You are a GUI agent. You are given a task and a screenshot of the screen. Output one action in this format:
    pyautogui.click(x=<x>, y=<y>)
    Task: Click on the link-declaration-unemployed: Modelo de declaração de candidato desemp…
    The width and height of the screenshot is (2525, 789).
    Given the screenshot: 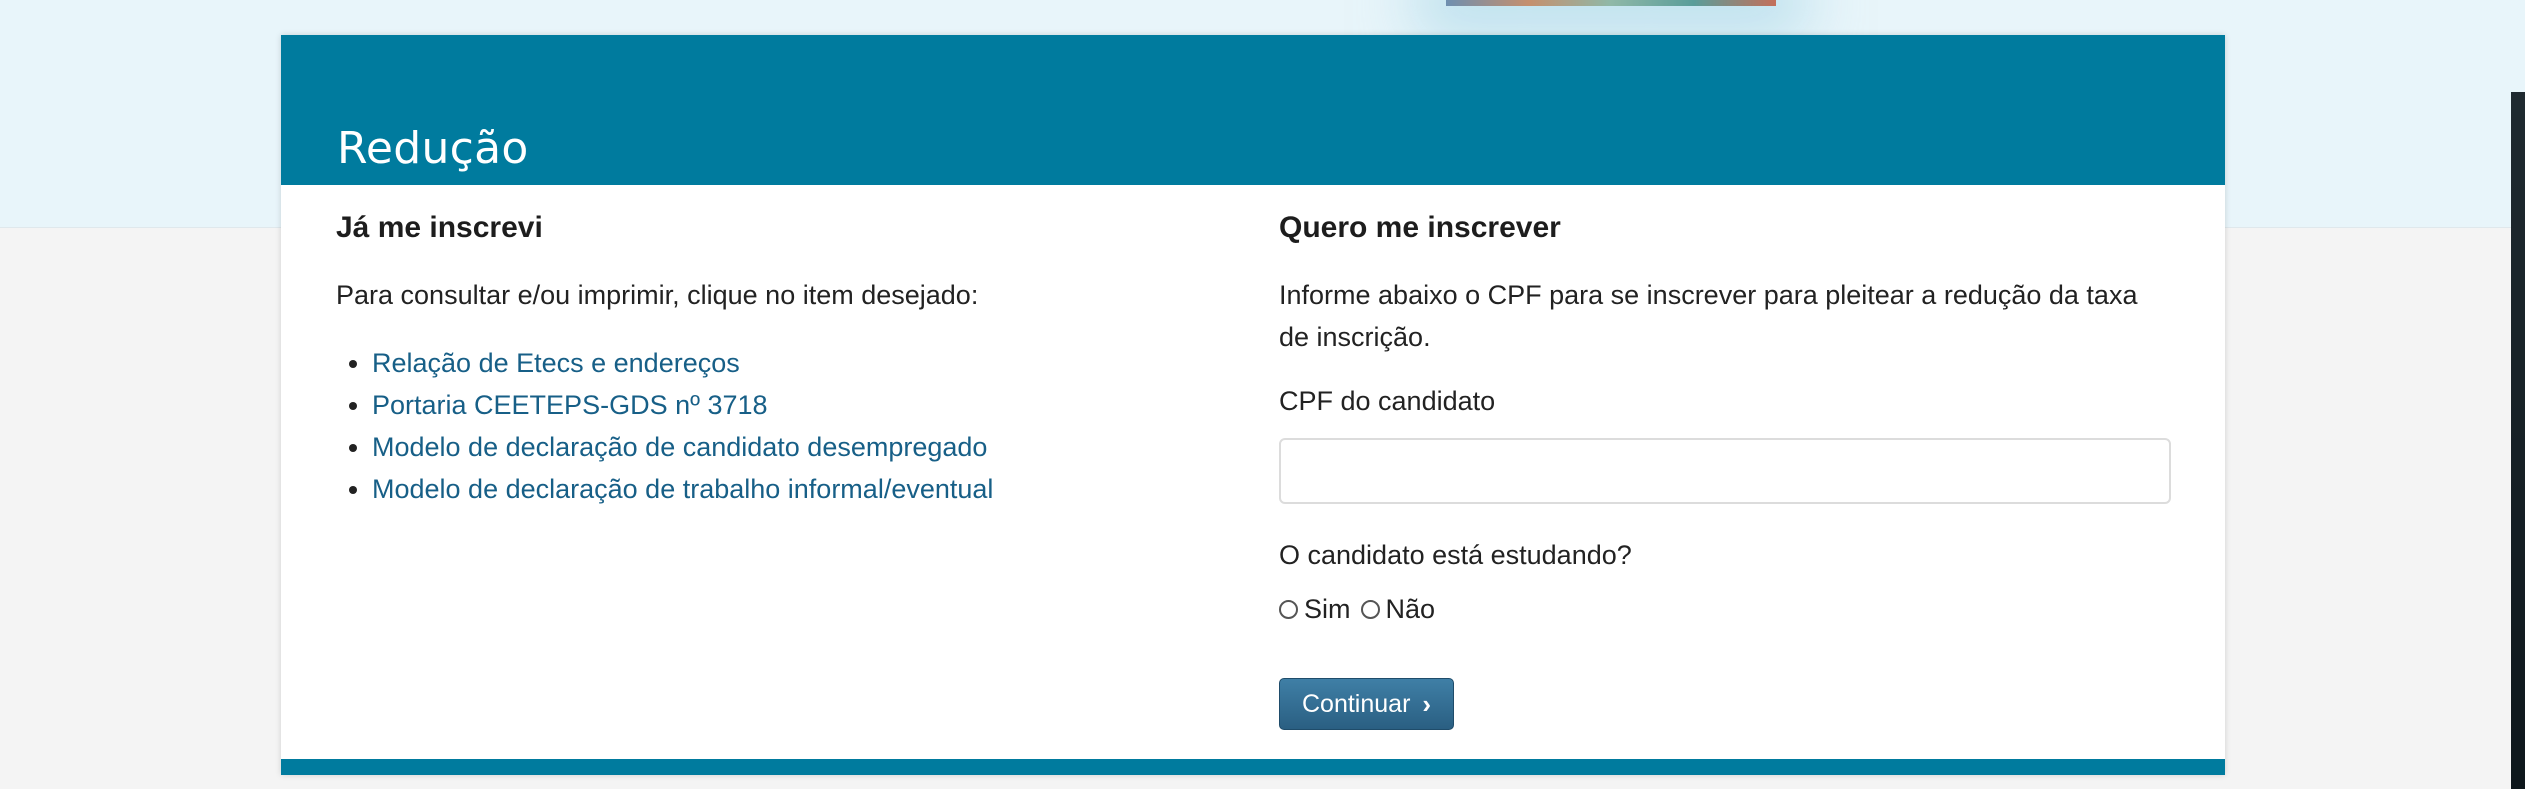 What is the action you would take?
    pyautogui.click(x=679, y=447)
    